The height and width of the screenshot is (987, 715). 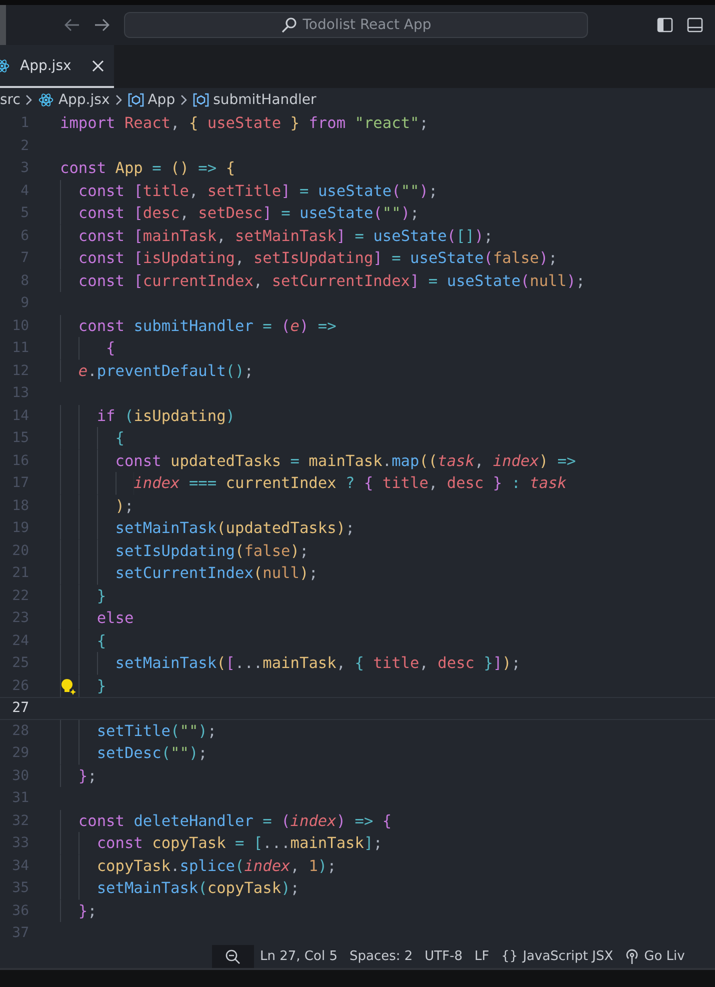 I want to click on command-center-search: Todolist React App, so click(x=356, y=25).